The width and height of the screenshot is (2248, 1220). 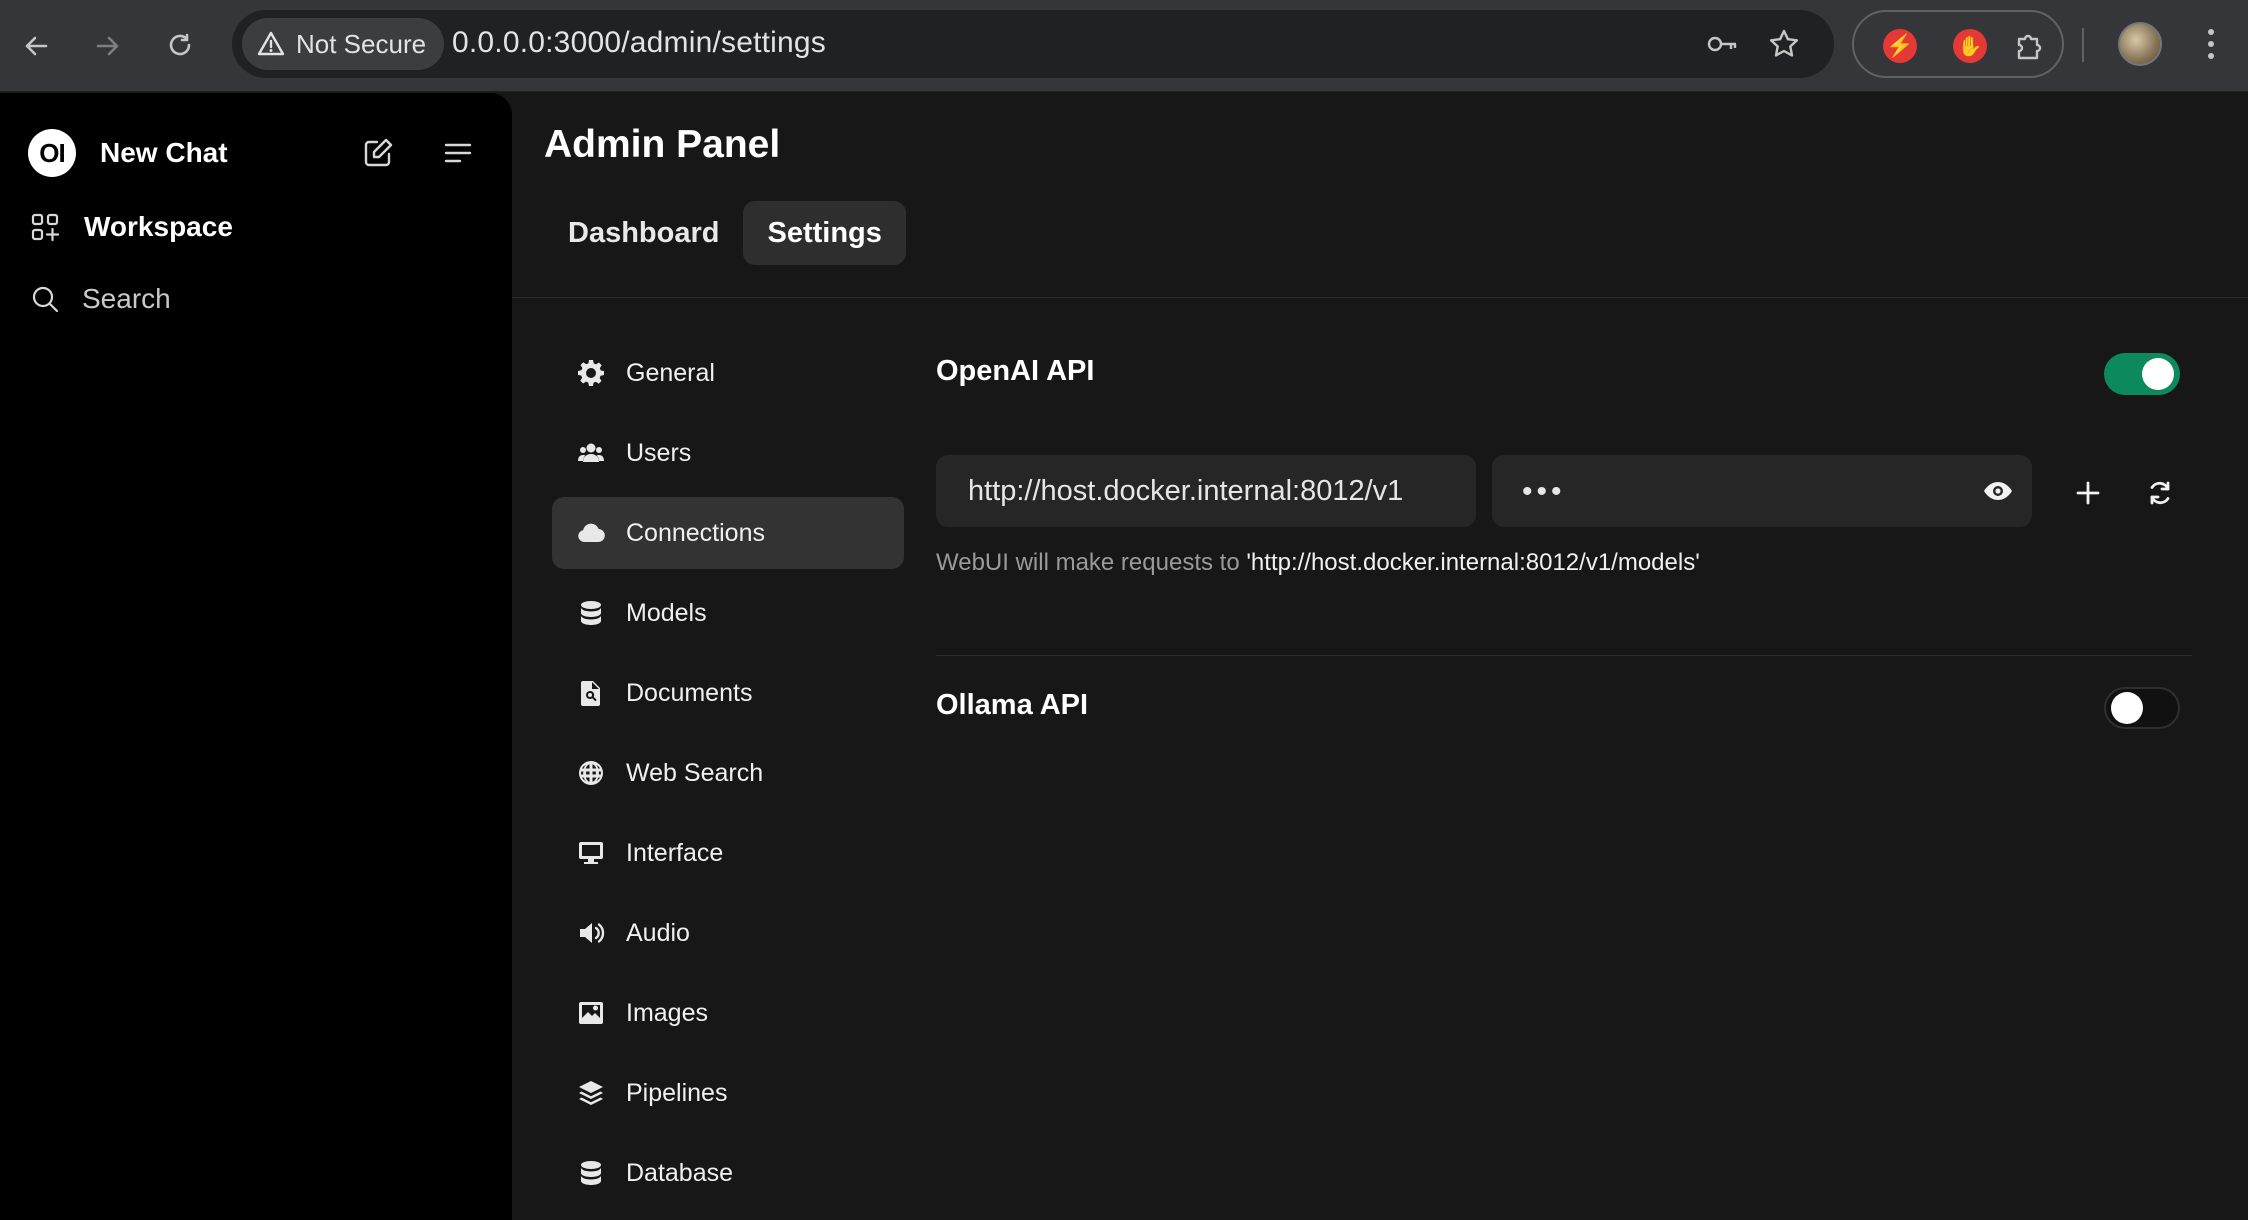 What do you see at coordinates (1970, 46) in the screenshot?
I see `extension-red-hand-icon: ✋` at bounding box center [1970, 46].